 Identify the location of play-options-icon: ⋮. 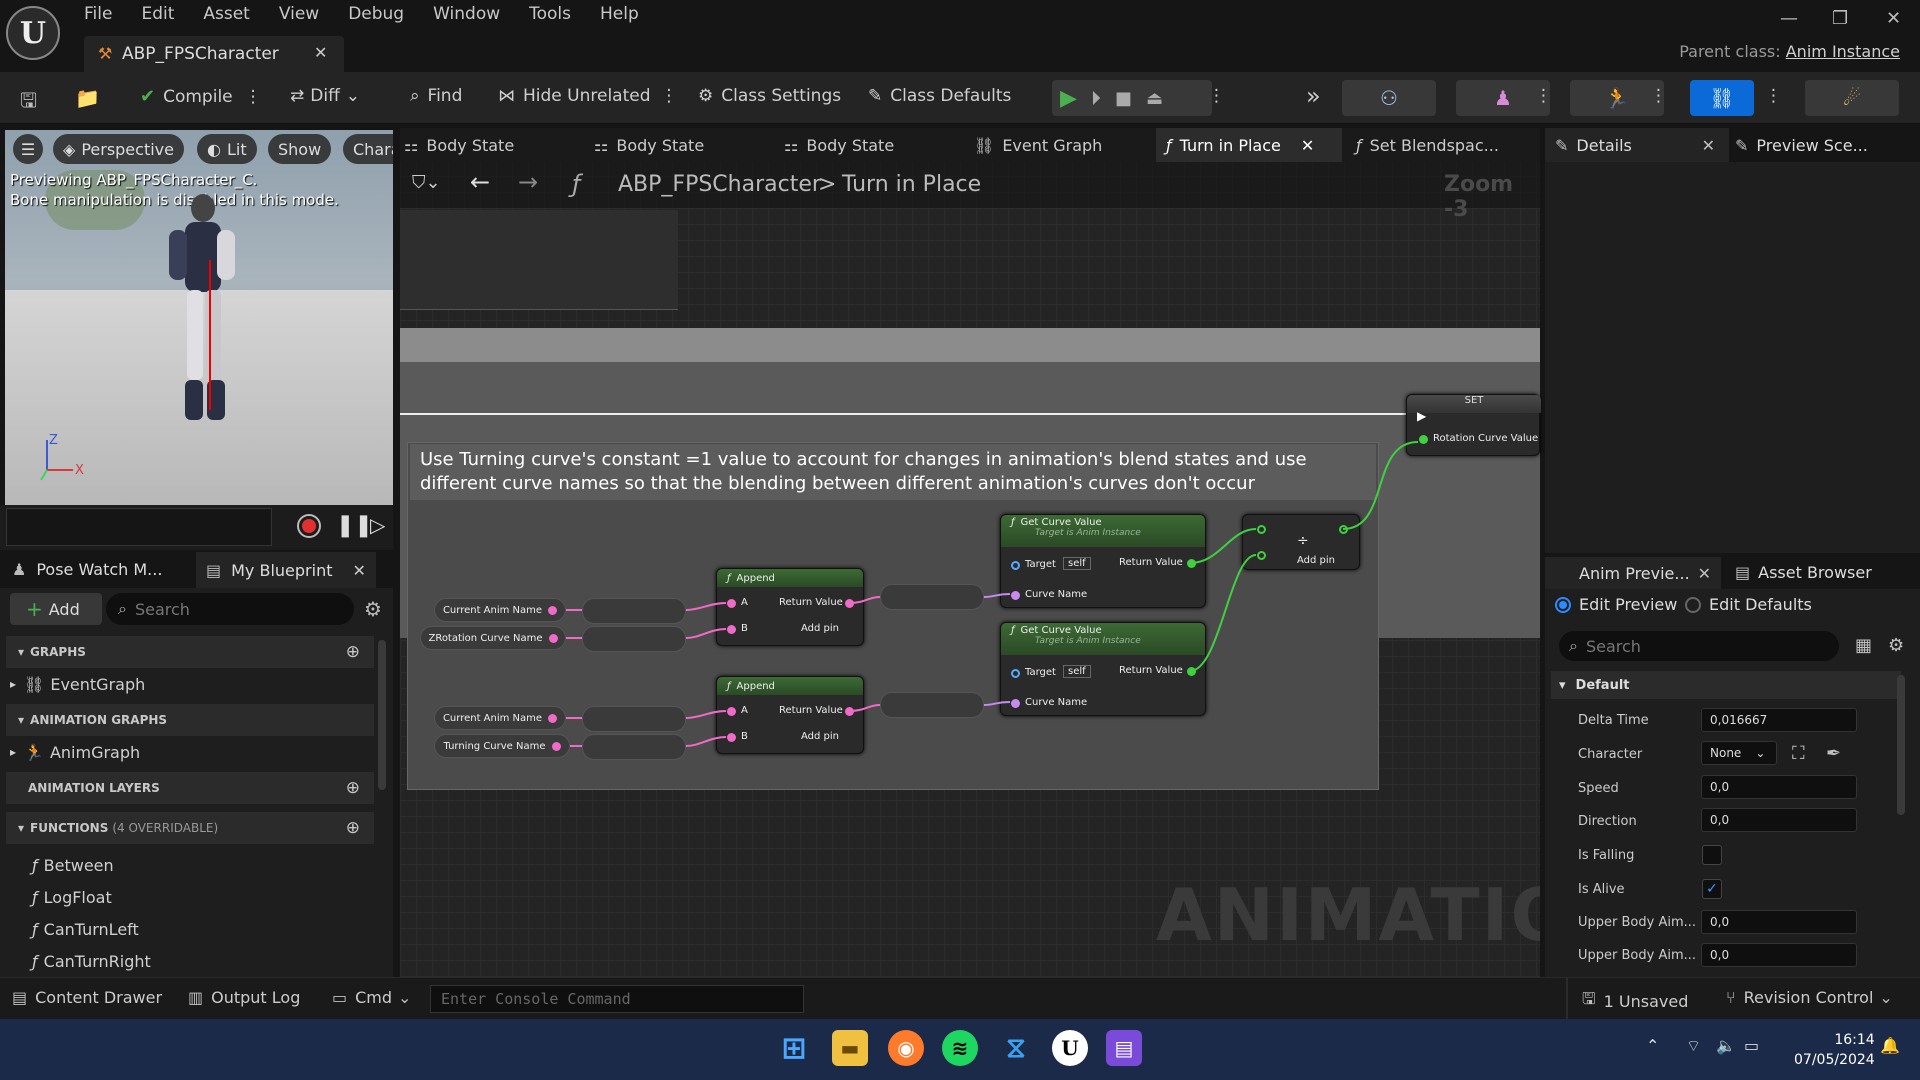
(1216, 96).